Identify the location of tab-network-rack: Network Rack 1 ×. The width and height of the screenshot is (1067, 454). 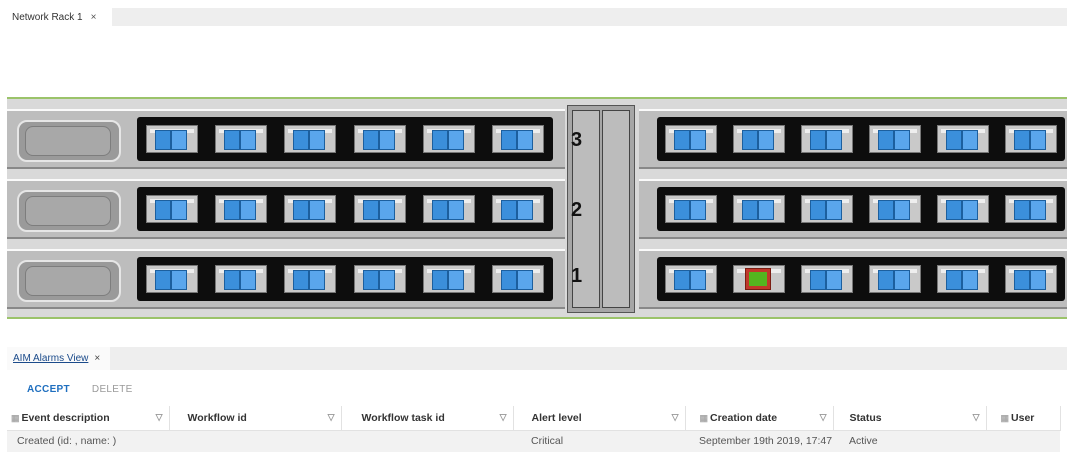
(54, 17).